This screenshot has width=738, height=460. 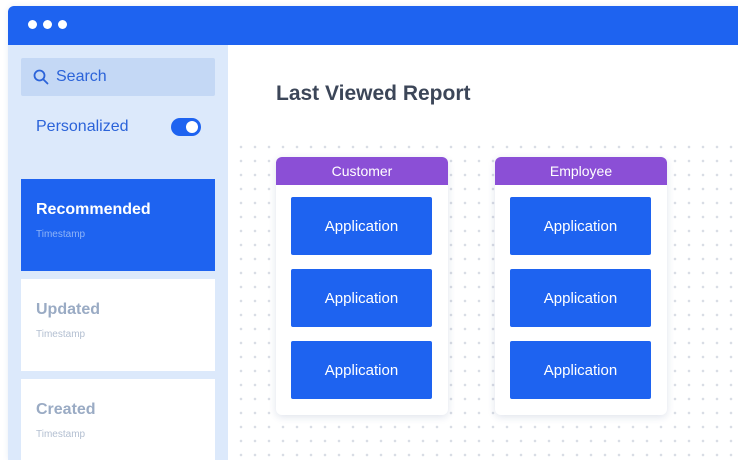 I want to click on page-title: Last Viewed Report, so click(x=373, y=93).